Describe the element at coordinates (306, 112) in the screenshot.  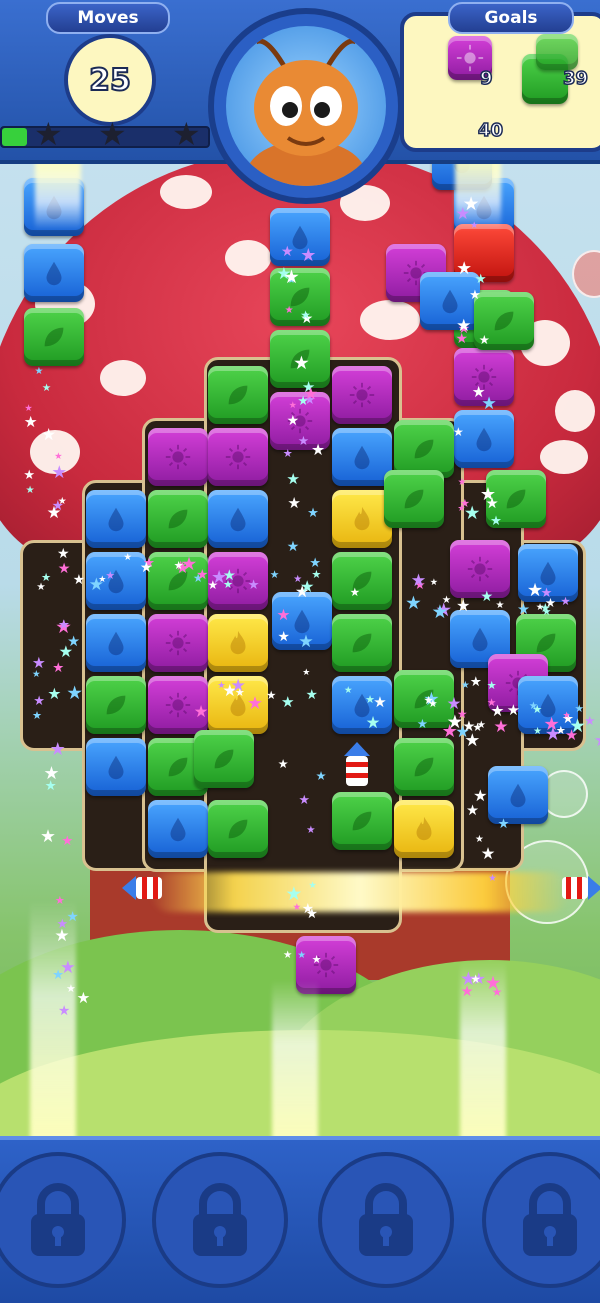
I see `ant-face-icon` at that location.